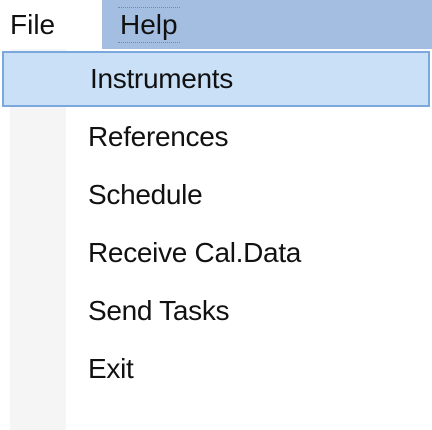 The width and height of the screenshot is (432, 430). I want to click on menu-item-label: References, so click(158, 136).